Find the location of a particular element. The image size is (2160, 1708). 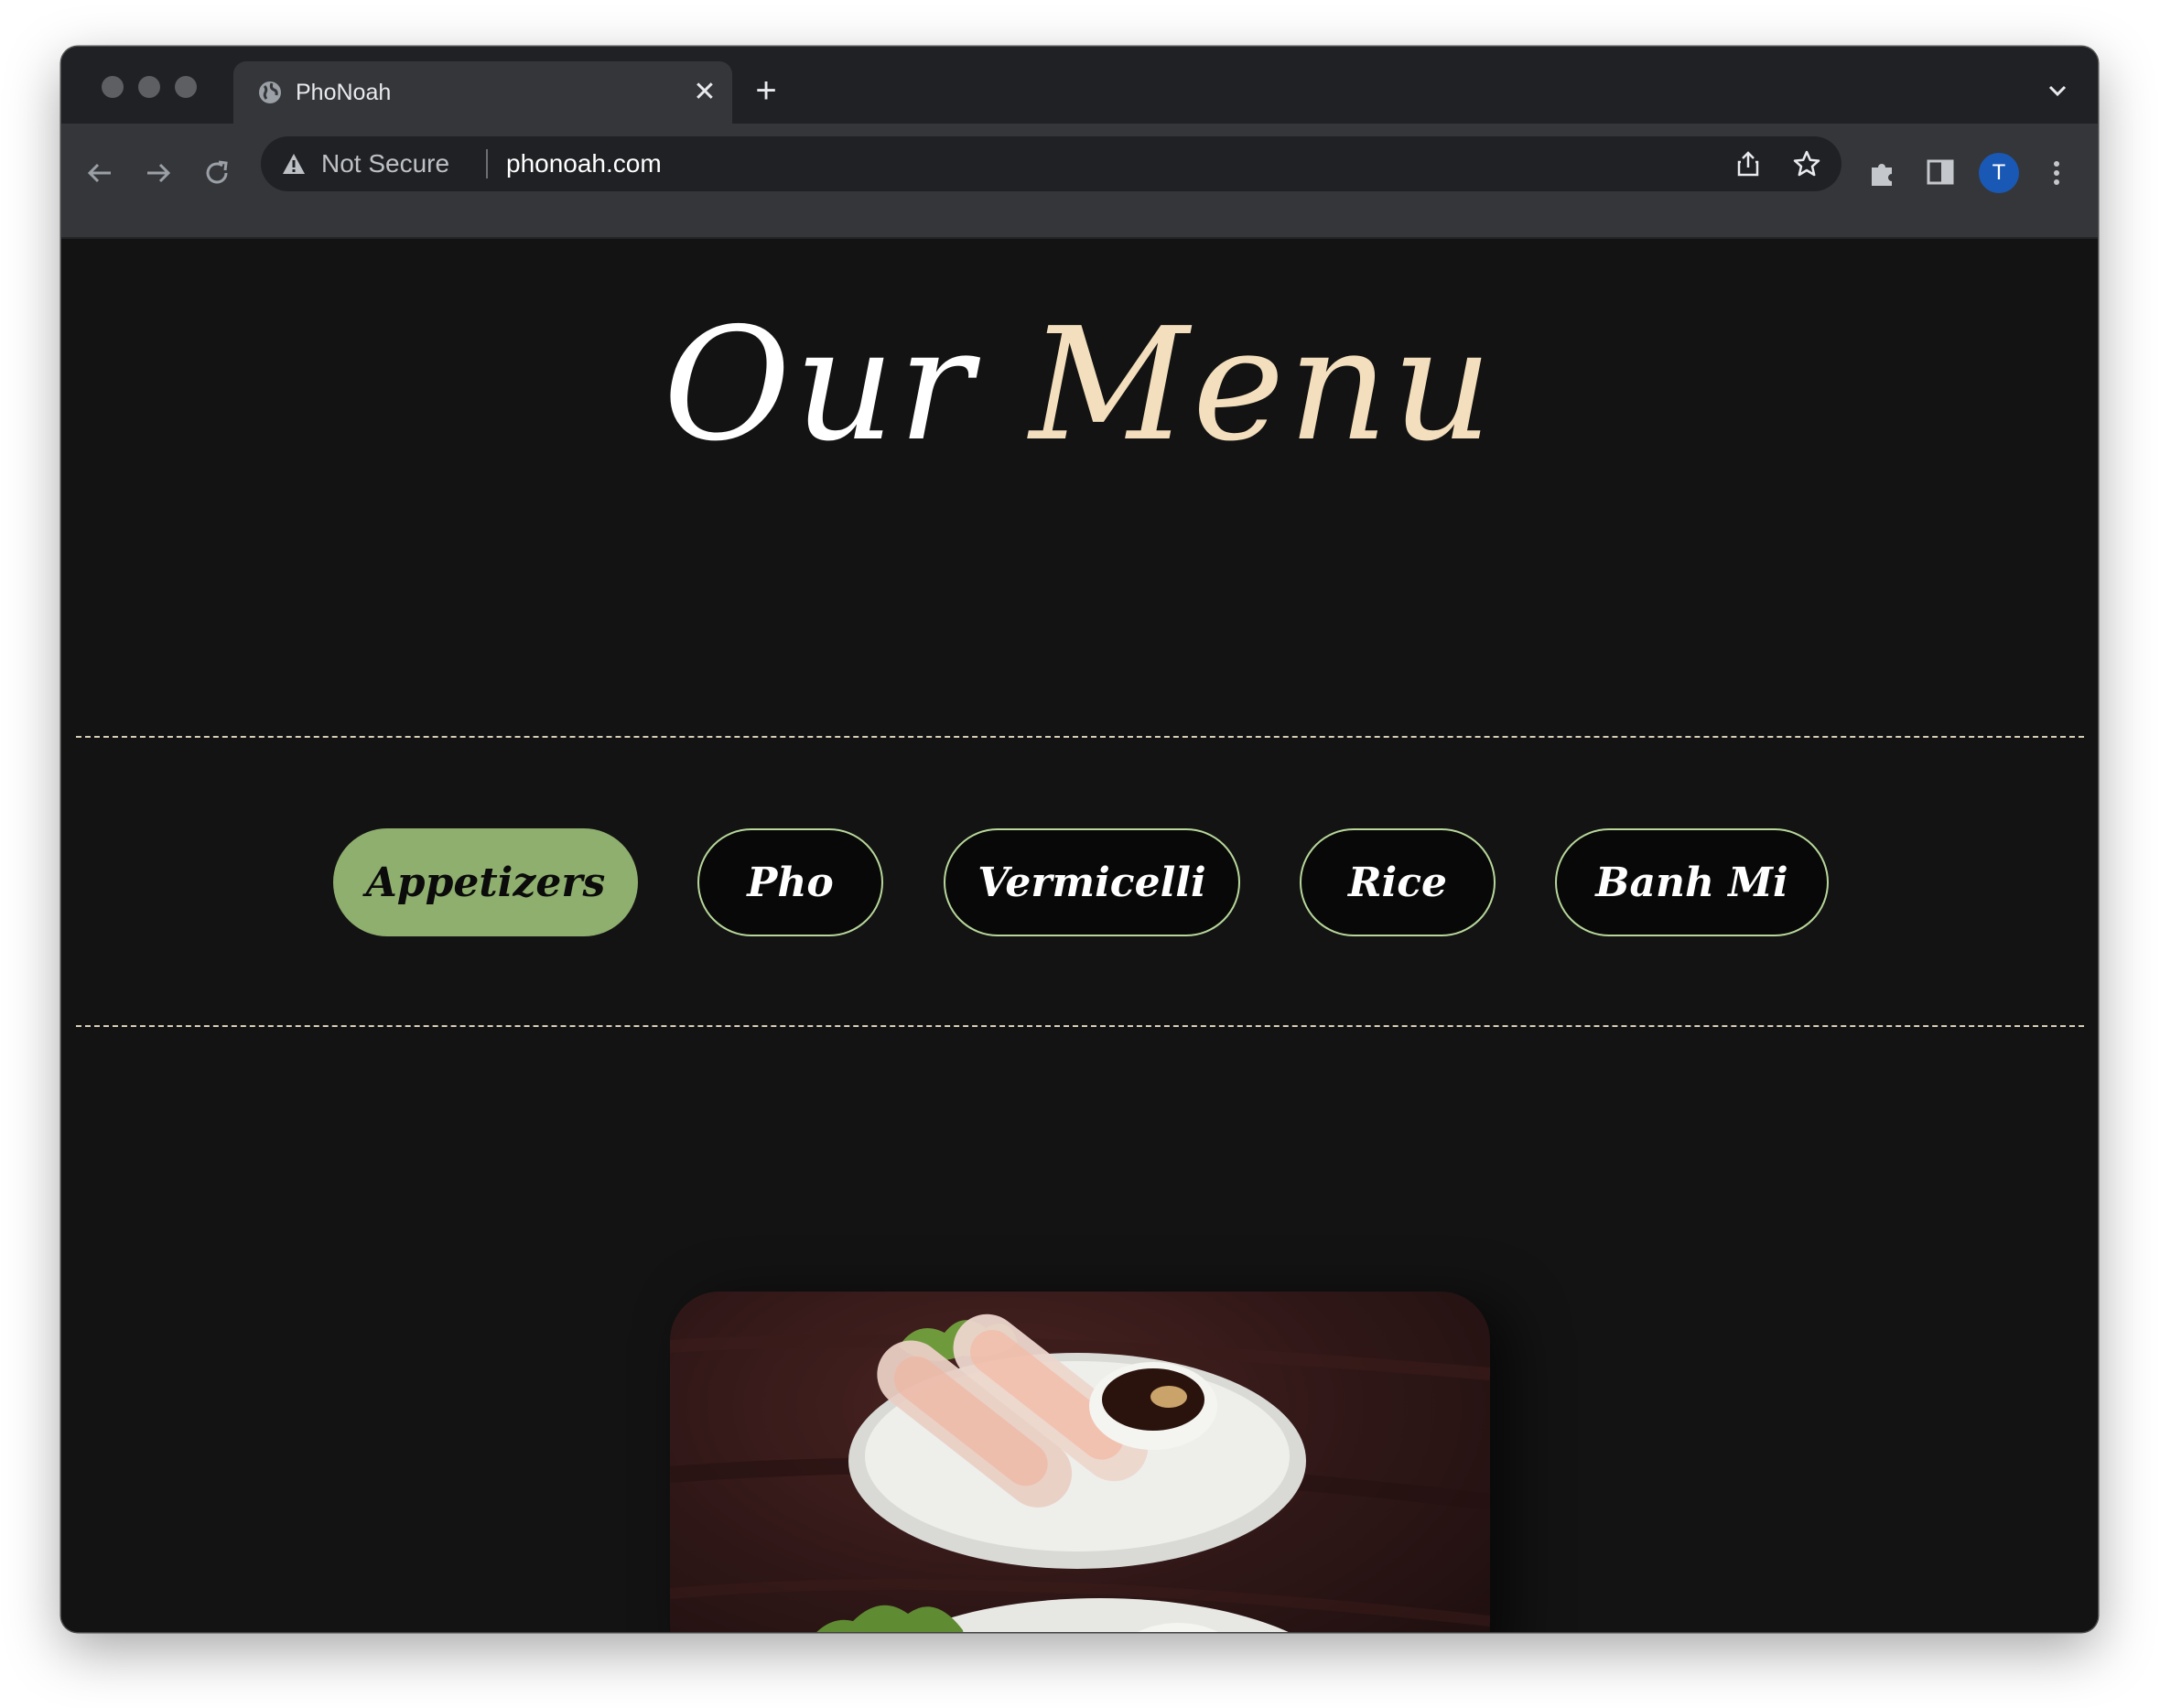

security-status: Not Secure is located at coordinates (385, 163).